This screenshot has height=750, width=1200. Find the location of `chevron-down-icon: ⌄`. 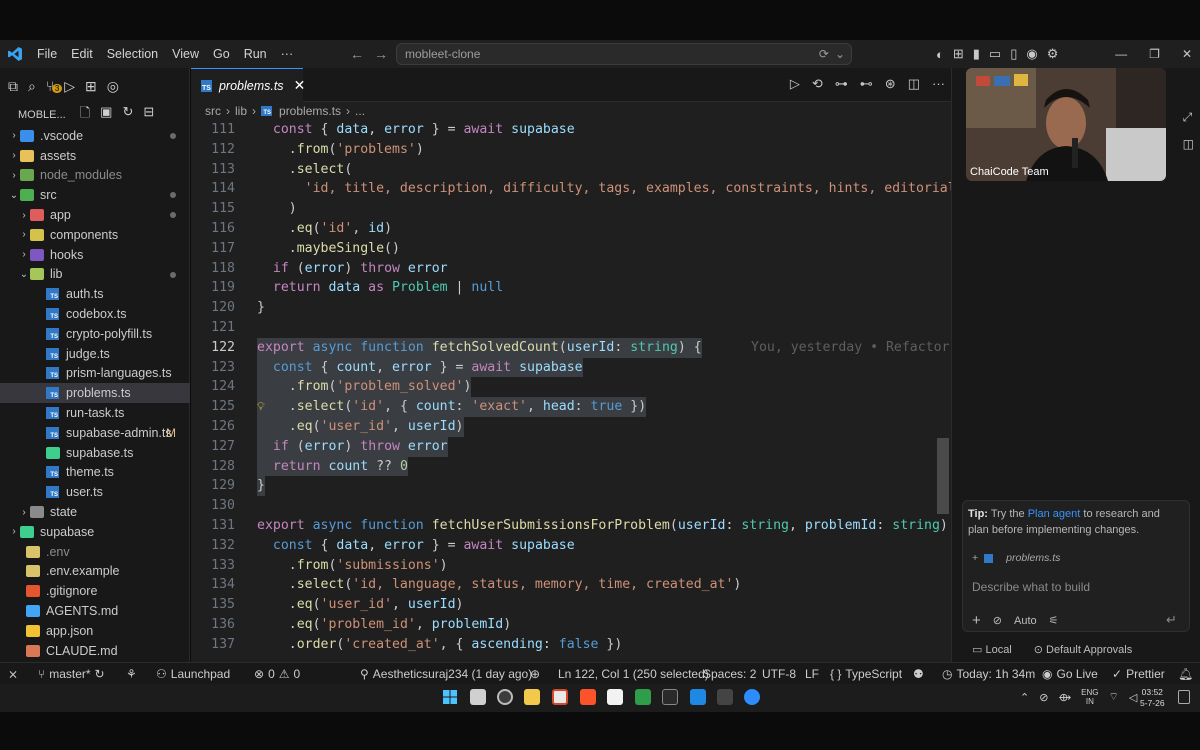

chevron-down-icon: ⌄ is located at coordinates (840, 54).